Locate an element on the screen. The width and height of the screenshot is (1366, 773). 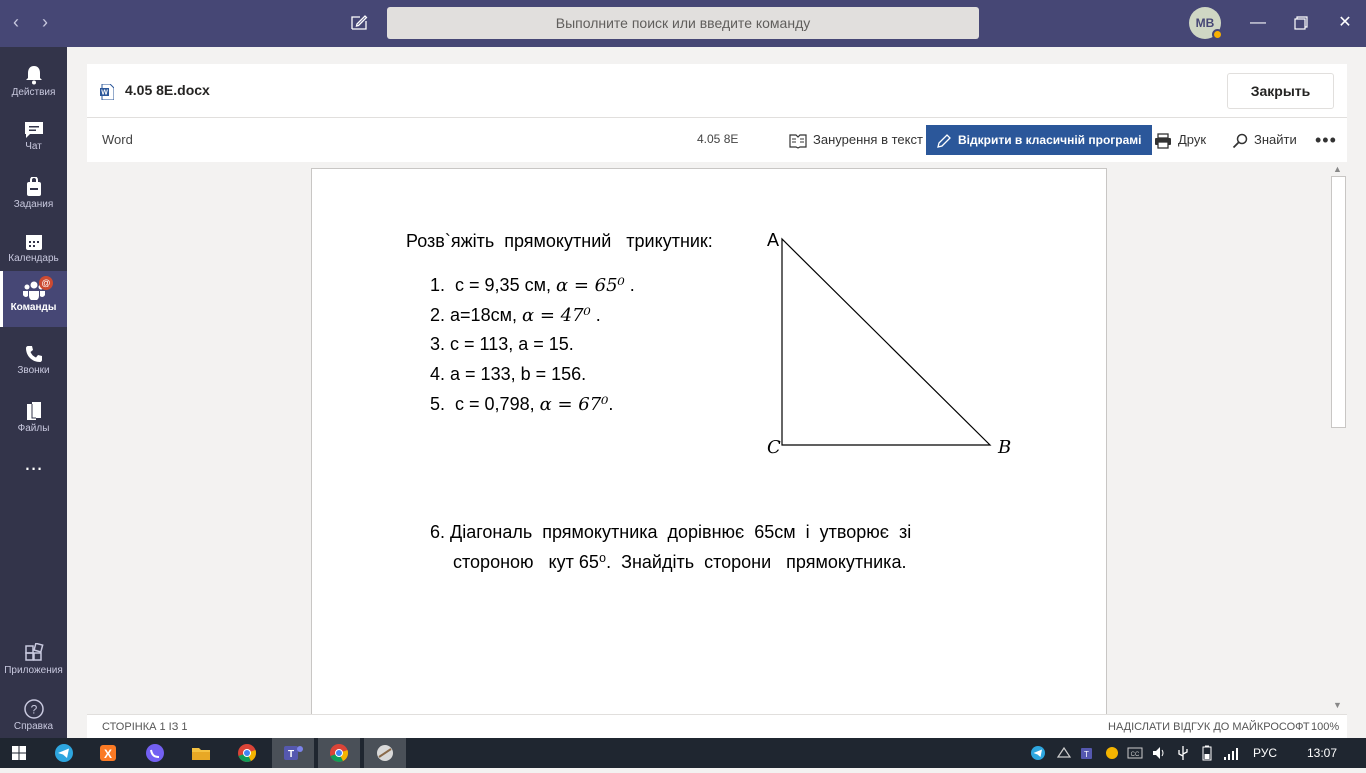
file-explorer-icon is located at coordinates (201, 753).